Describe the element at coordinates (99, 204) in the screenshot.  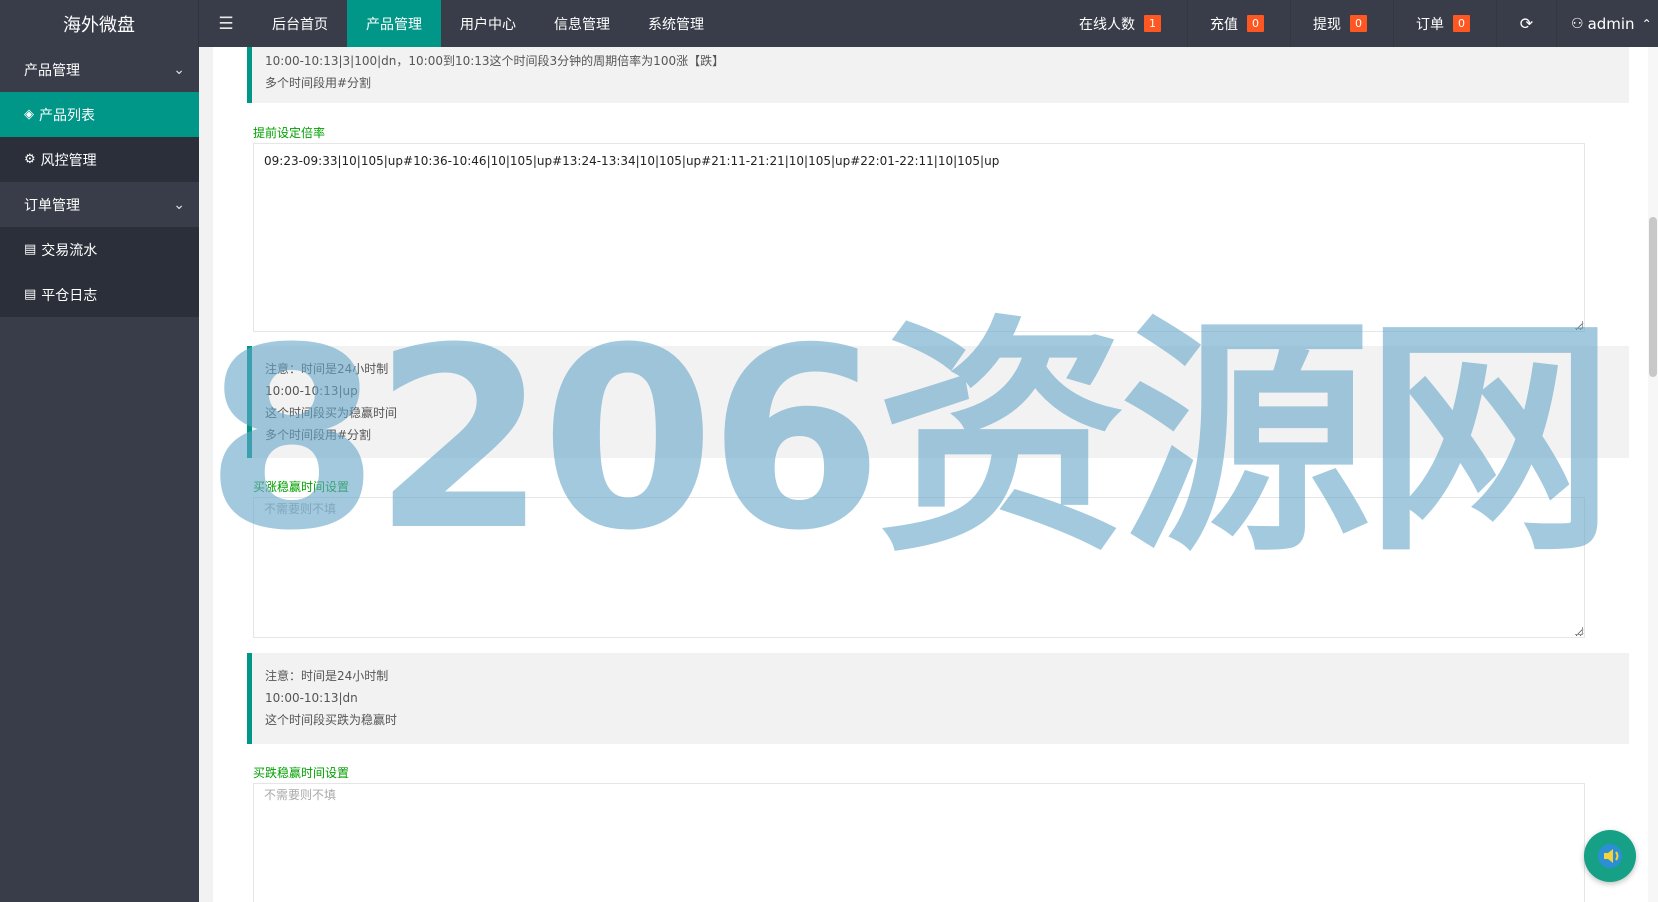
I see `sidebar-group-orders: 订单管理 ⌄` at that location.